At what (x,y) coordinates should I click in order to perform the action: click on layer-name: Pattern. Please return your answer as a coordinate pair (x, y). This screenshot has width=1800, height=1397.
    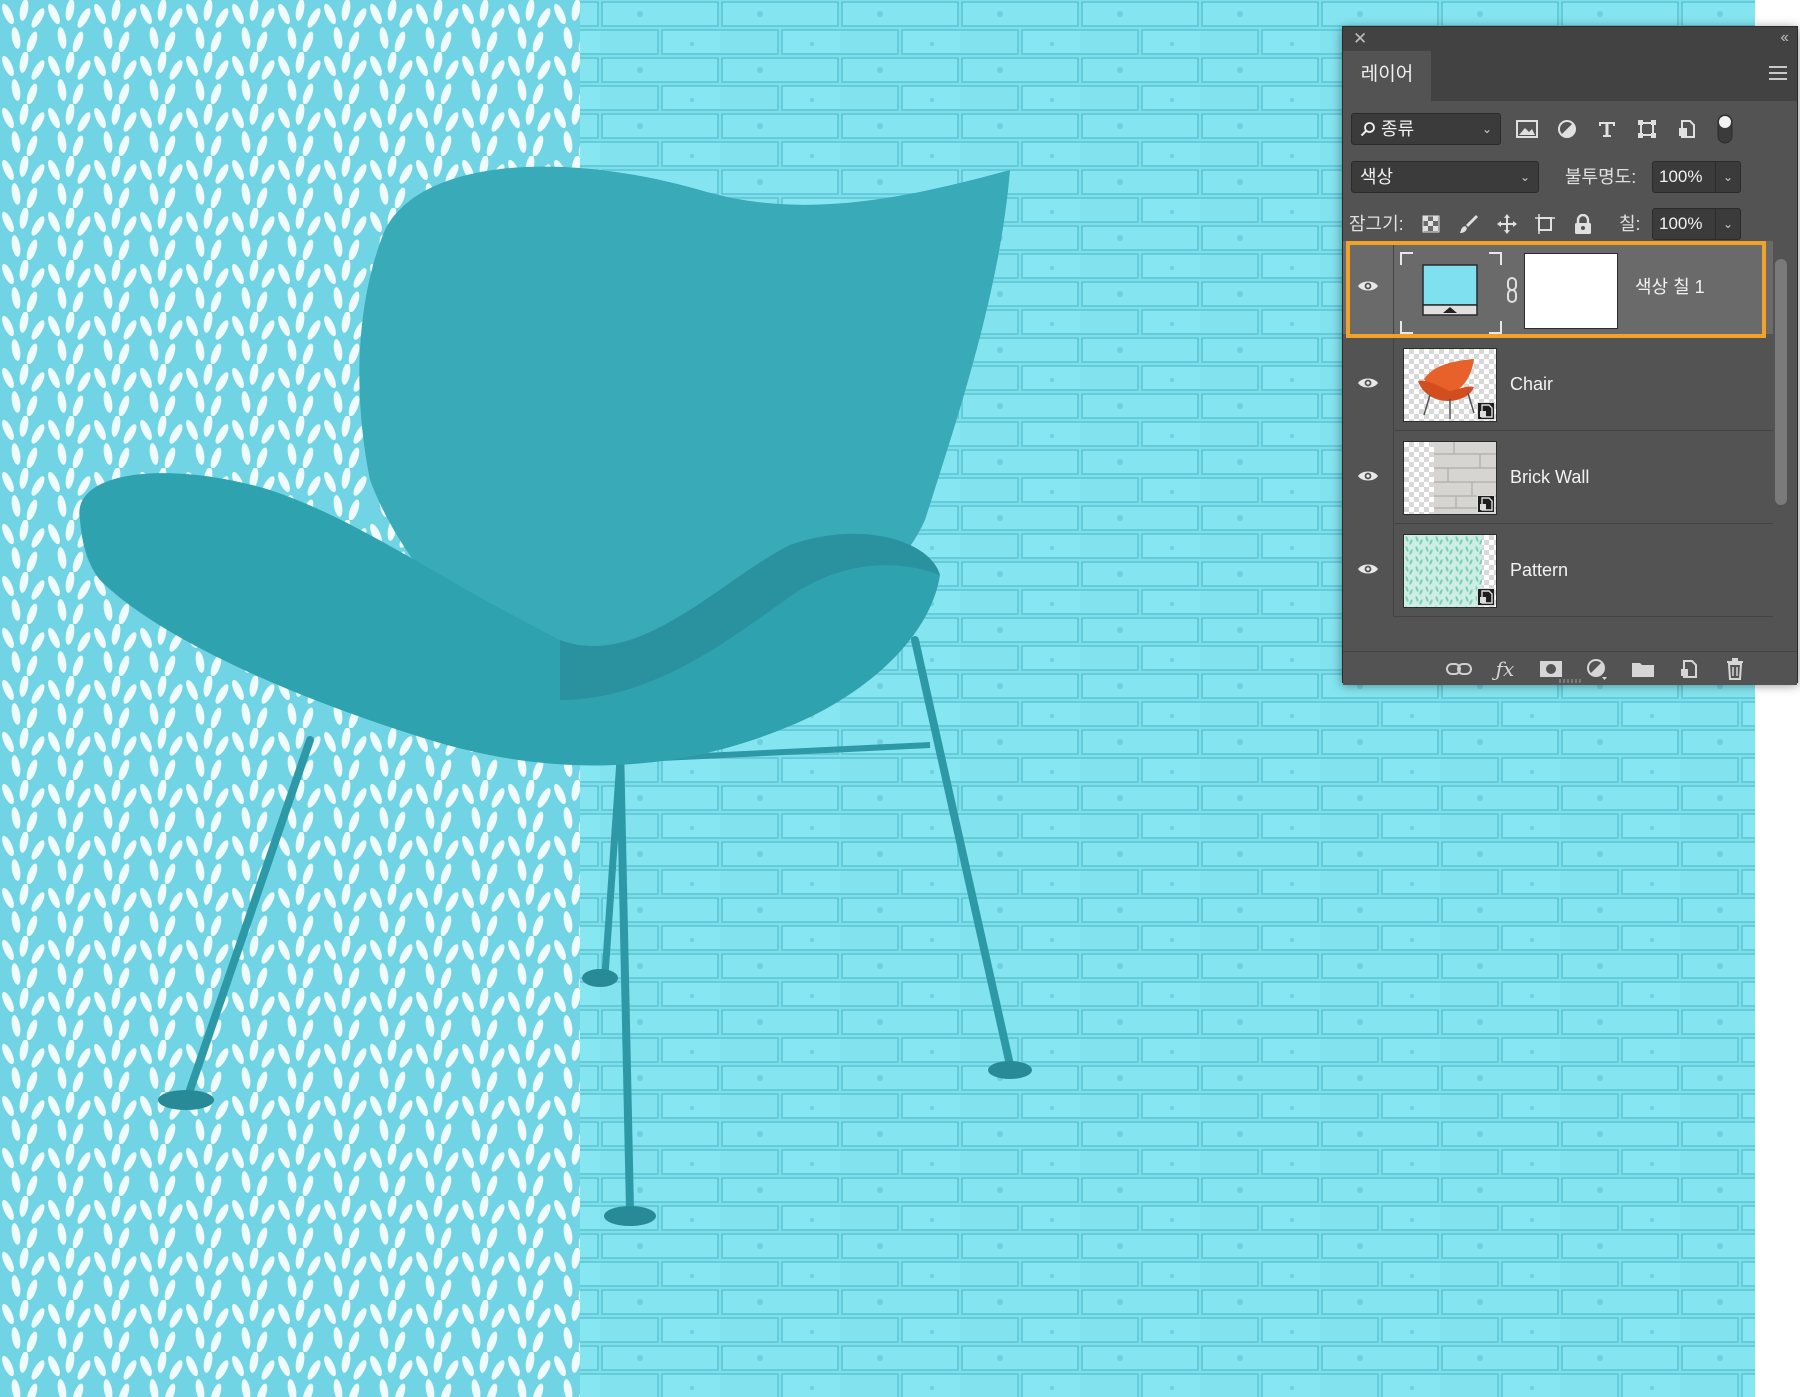
    Looking at the image, I should click on (1539, 570).